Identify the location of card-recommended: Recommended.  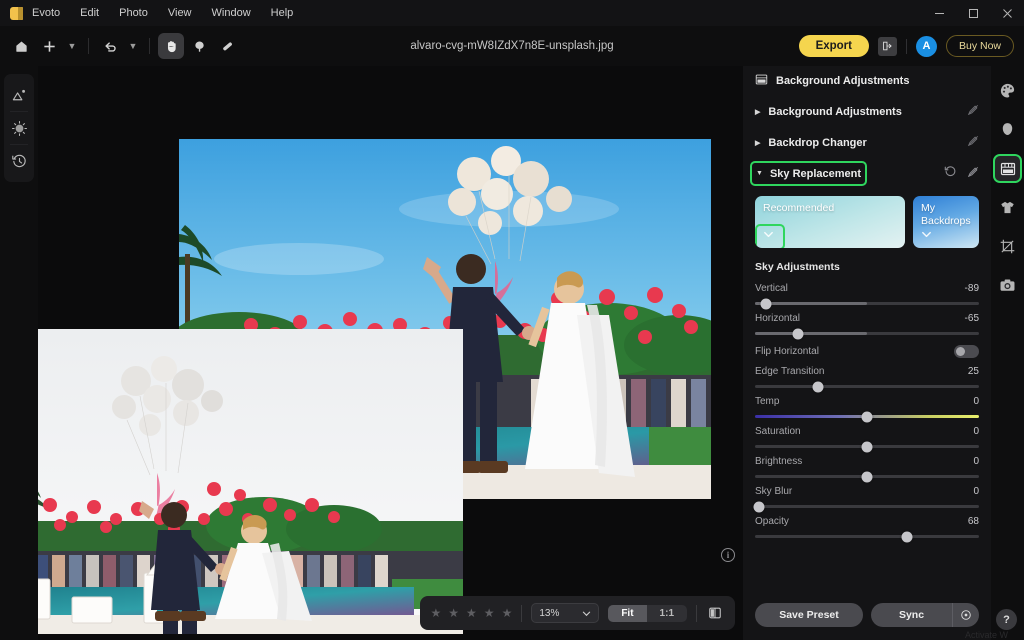
(830, 222).